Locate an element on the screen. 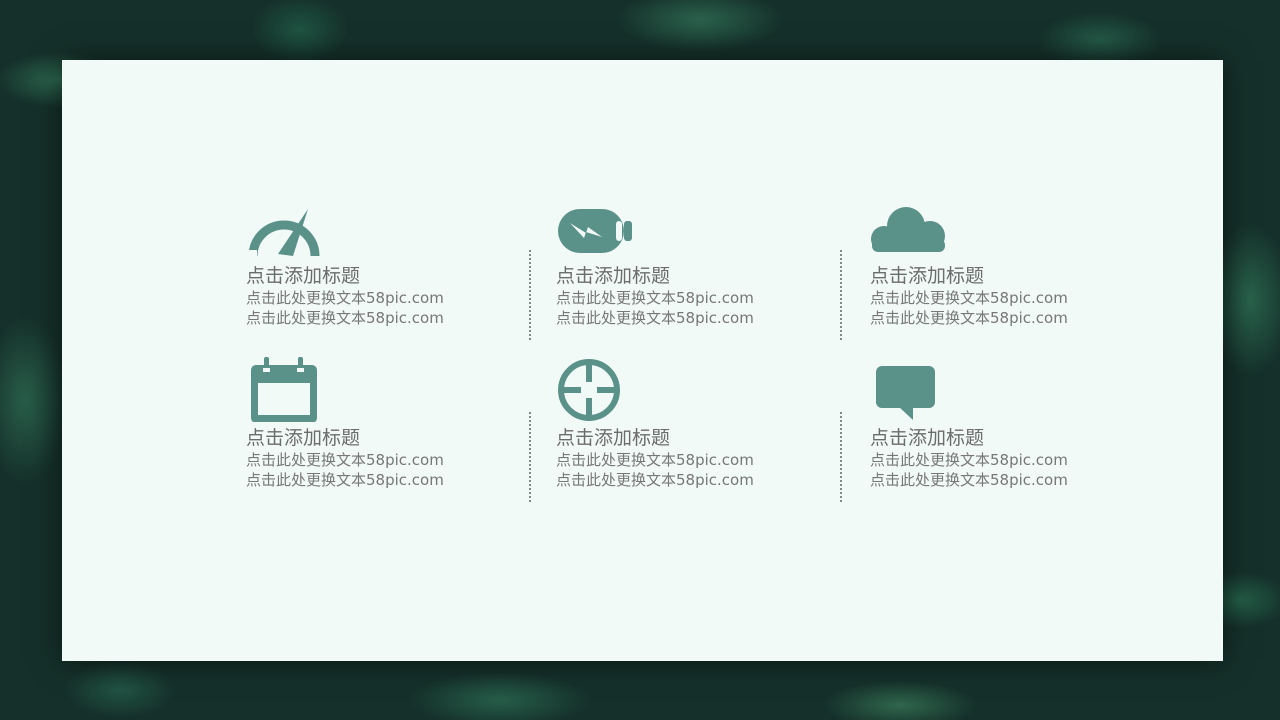 This screenshot has height=720, width=1280. crosshair-icon is located at coordinates (596, 389).